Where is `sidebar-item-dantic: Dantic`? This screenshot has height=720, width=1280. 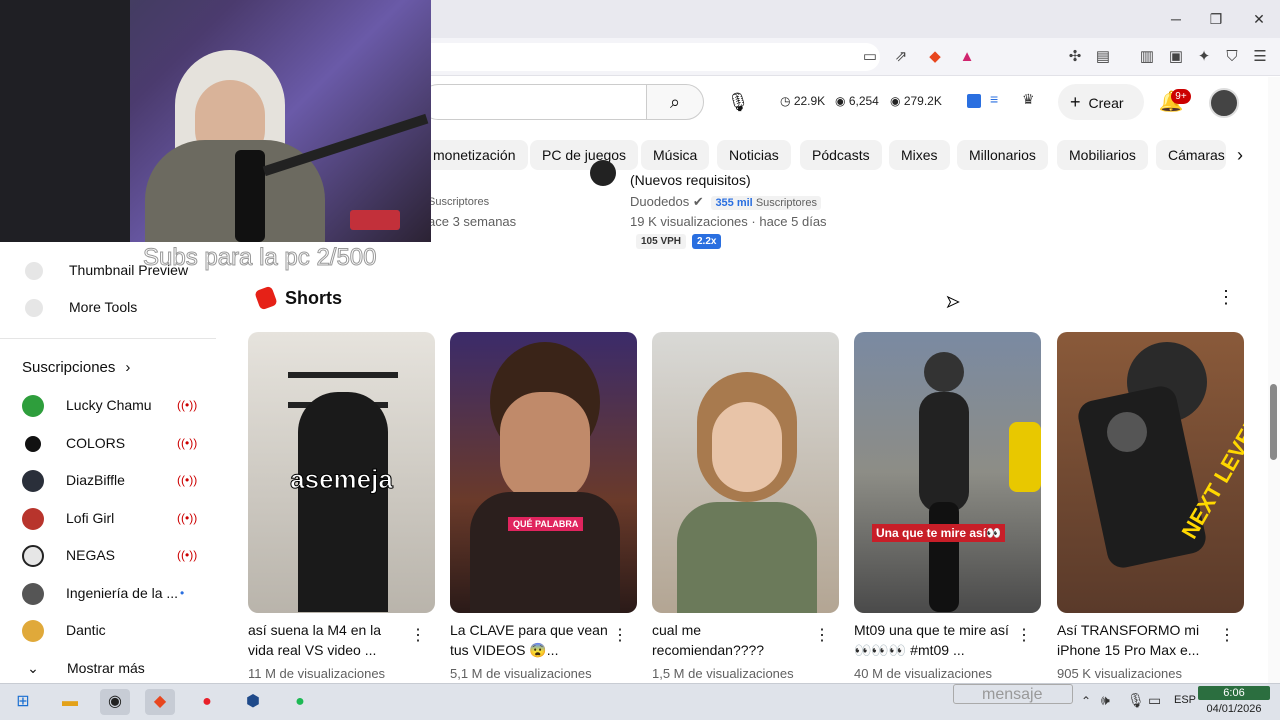 sidebar-item-dantic: Dantic is located at coordinates (64, 630).